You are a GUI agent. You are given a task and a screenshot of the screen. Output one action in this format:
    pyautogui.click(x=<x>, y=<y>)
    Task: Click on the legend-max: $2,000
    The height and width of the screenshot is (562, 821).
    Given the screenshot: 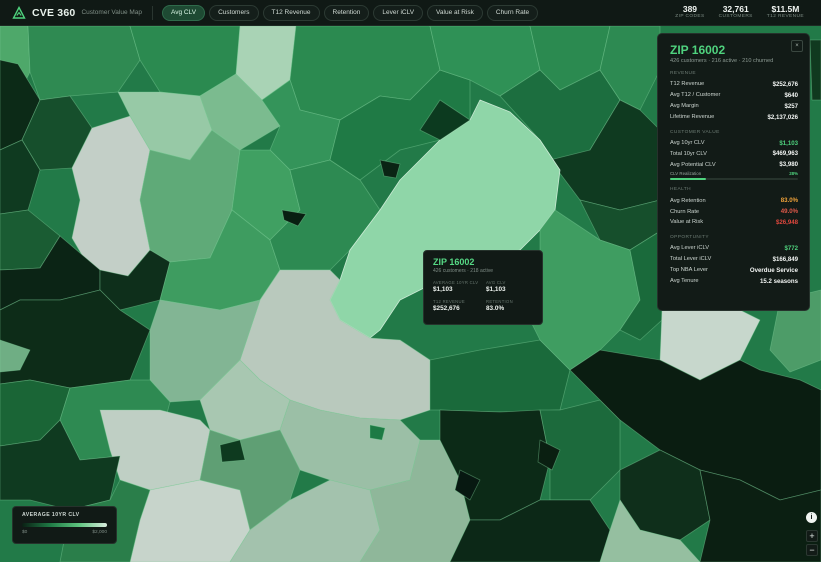 What is the action you would take?
    pyautogui.click(x=99, y=532)
    